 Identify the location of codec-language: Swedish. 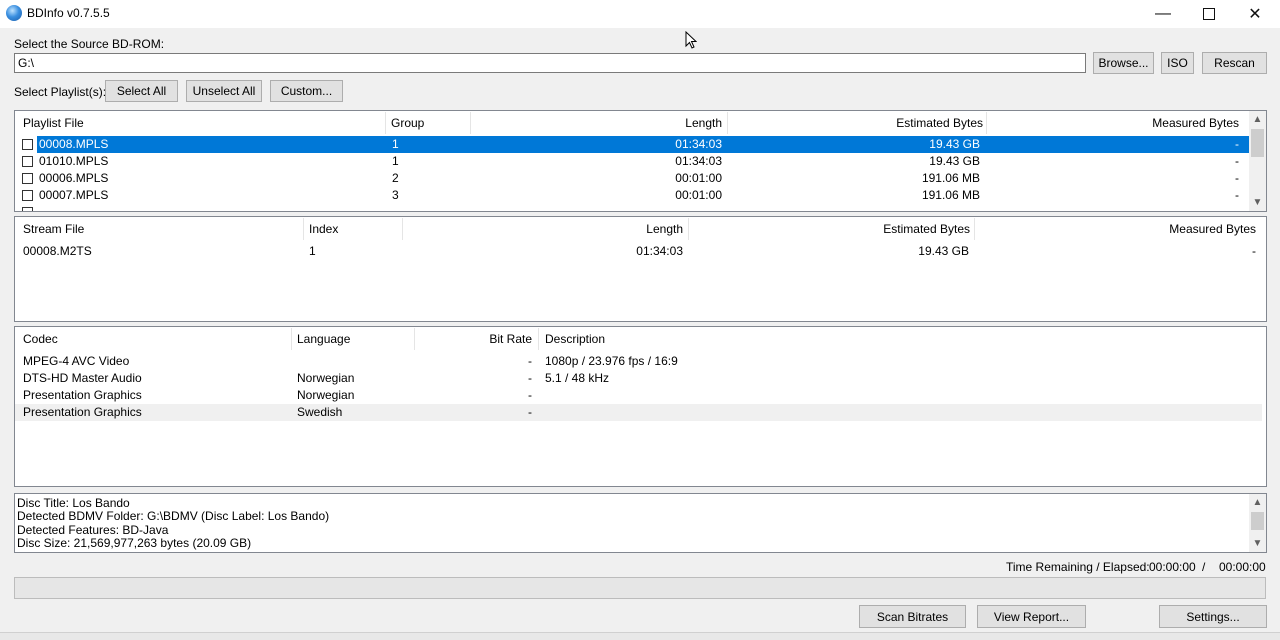
(320, 412).